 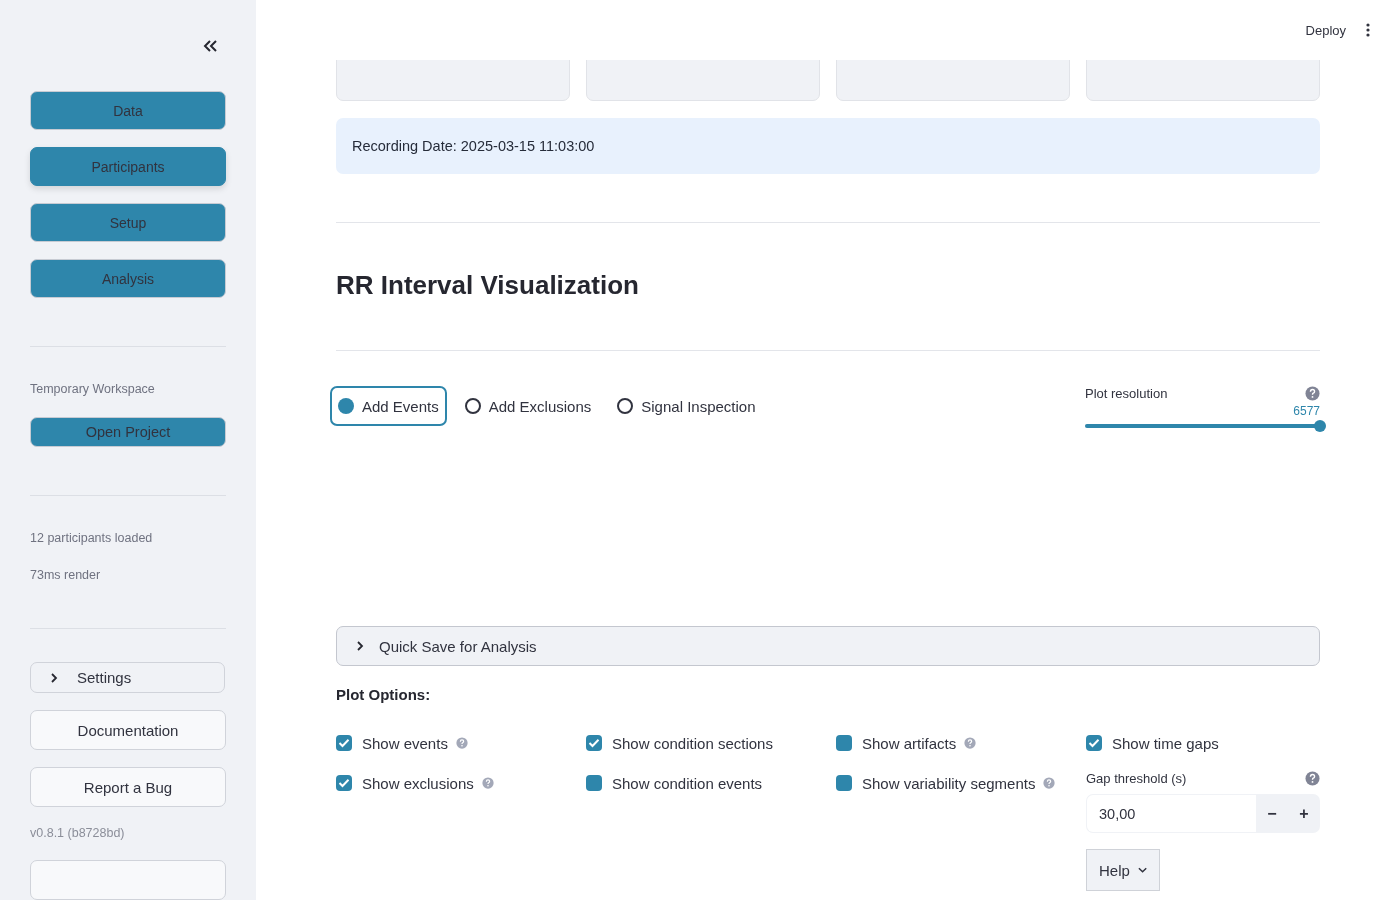 I want to click on checkbox-label: Show exclusions, so click(x=418, y=783).